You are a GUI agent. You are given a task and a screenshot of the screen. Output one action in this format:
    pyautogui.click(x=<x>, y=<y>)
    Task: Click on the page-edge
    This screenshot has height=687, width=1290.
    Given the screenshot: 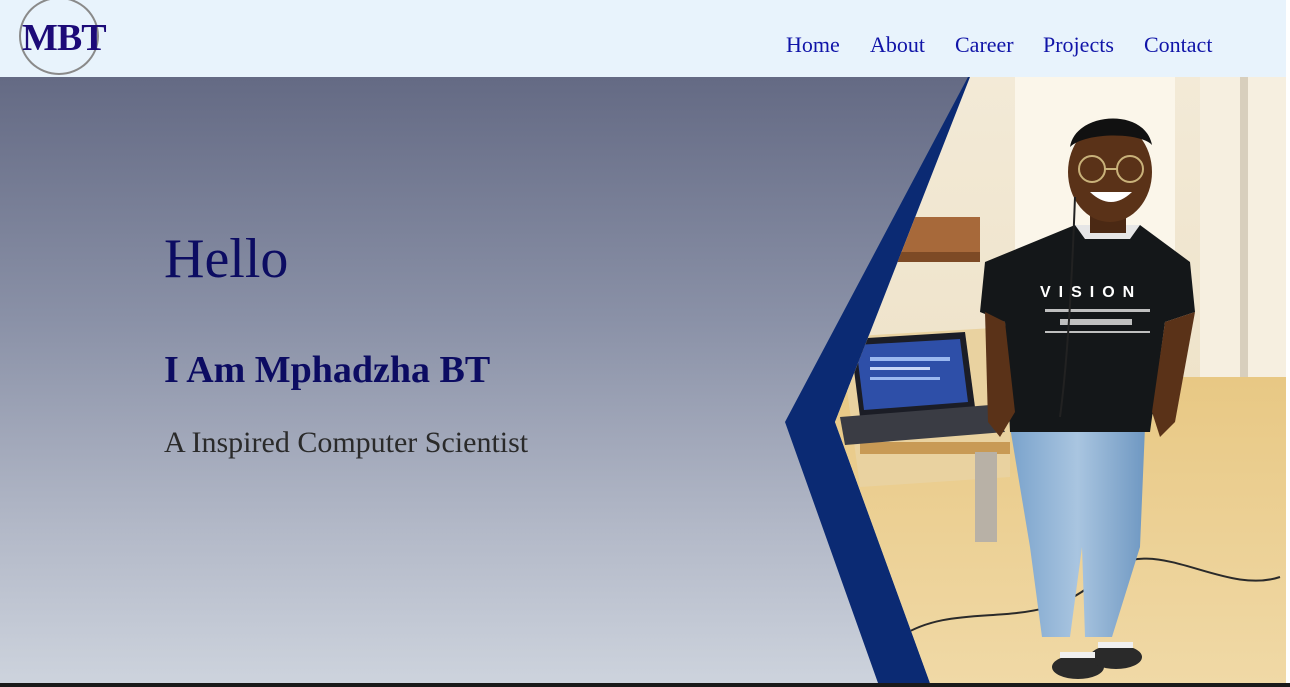 What is the action you would take?
    pyautogui.click(x=1288, y=341)
    